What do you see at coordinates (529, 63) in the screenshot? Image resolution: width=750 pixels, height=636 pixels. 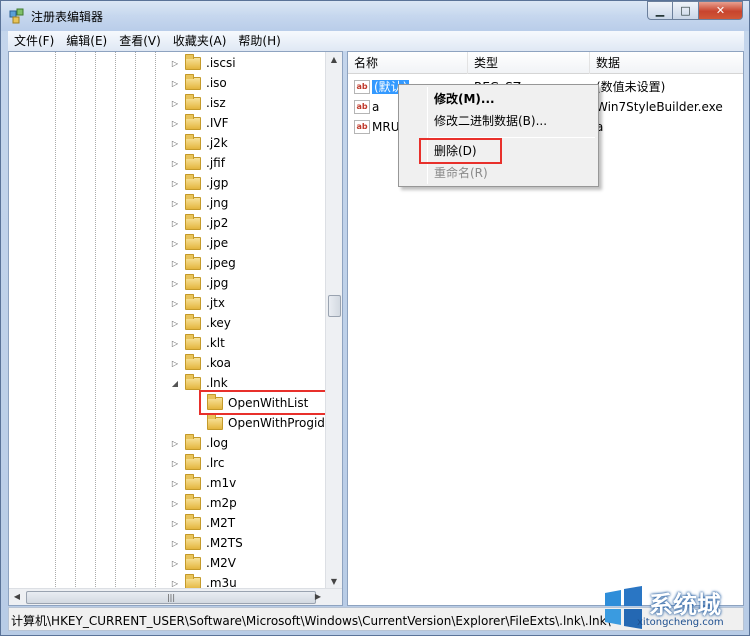 I see `column-header-type: 类型` at bounding box center [529, 63].